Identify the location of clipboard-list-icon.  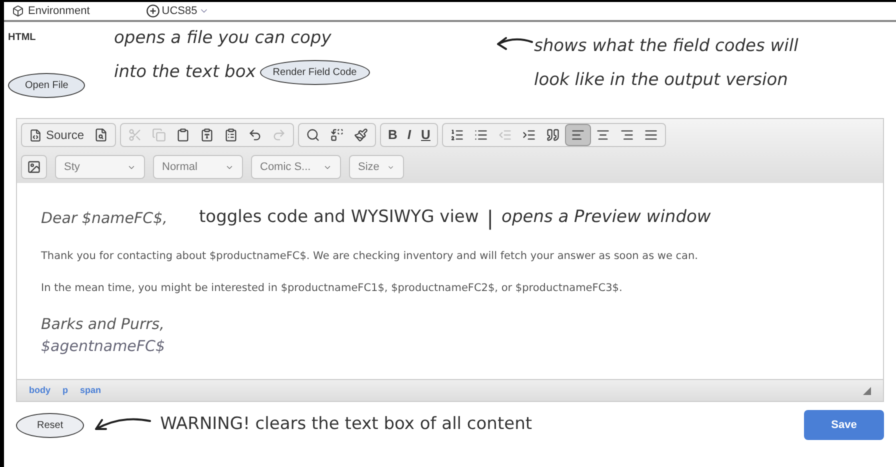
(231, 135).